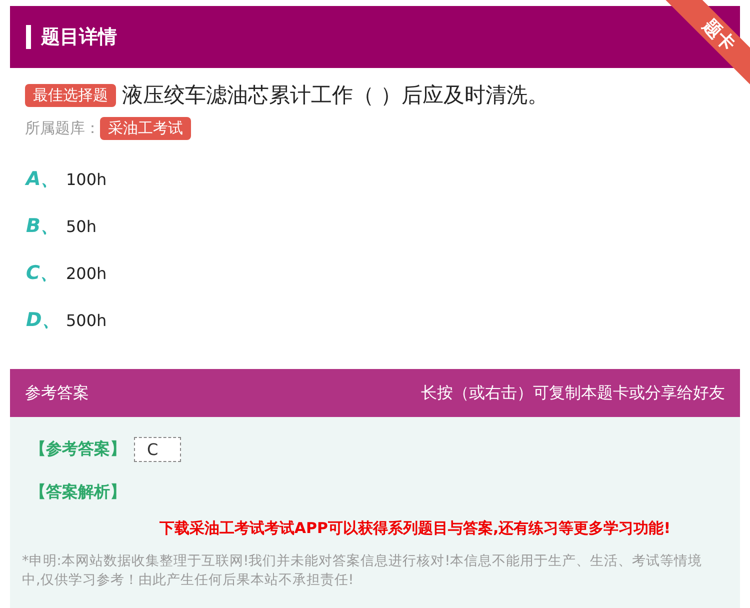  I want to click on bank-label: 所属题库：, so click(62, 128).